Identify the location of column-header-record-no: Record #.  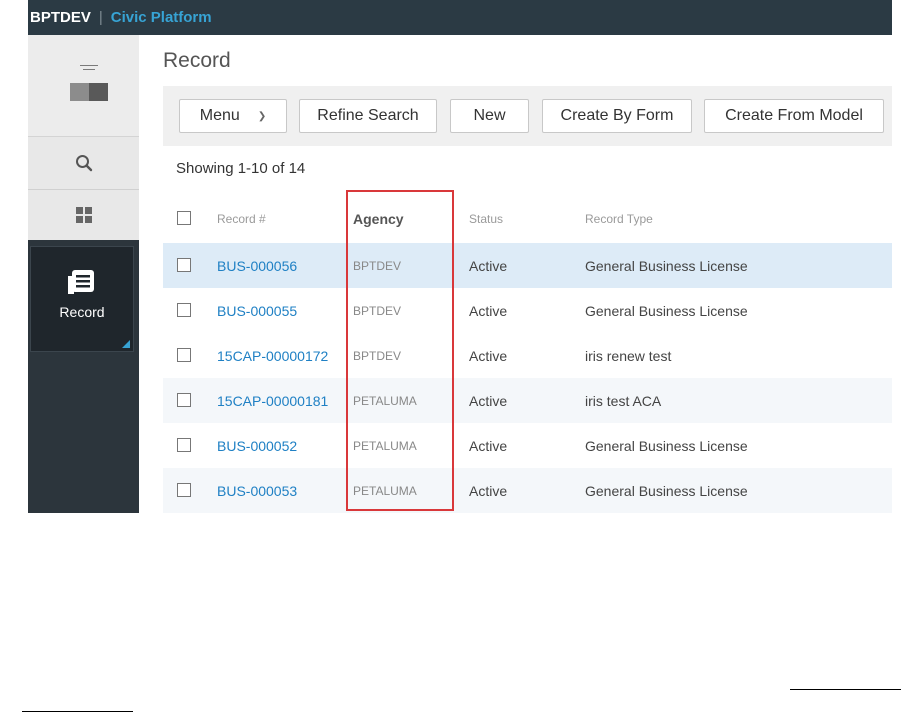
(241, 218).